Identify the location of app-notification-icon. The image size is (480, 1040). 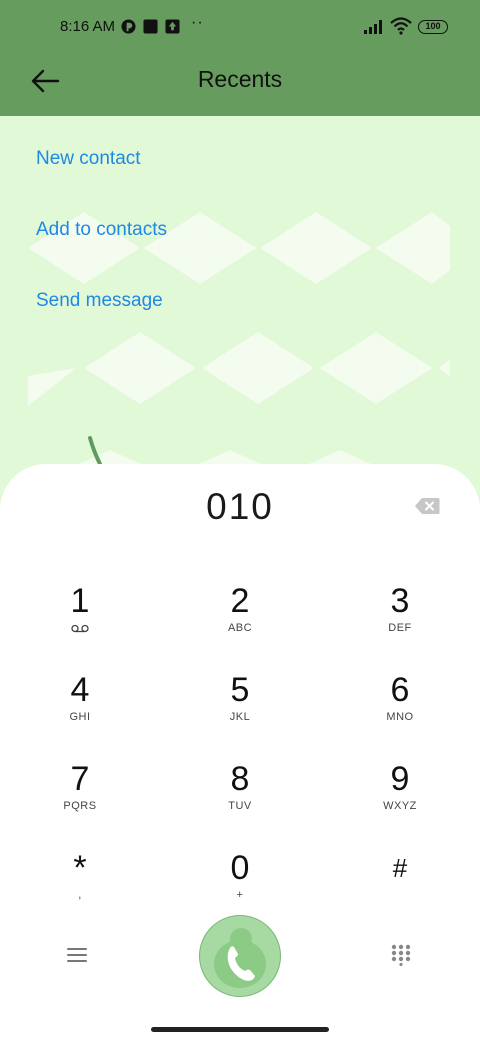
(128, 26).